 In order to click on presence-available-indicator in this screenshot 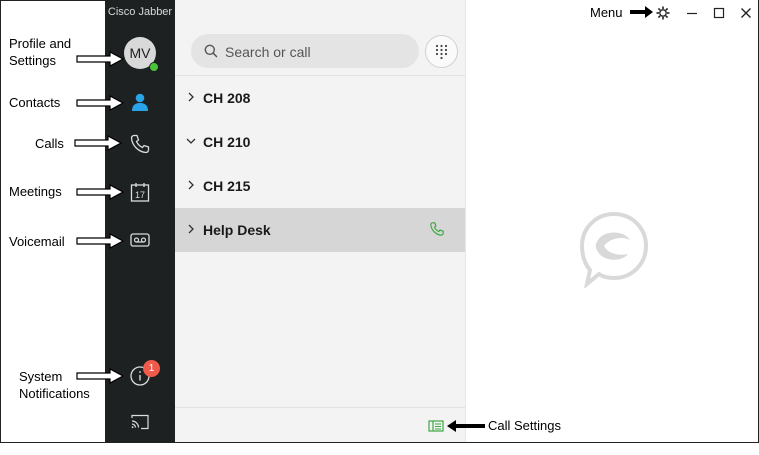, I will do `click(154, 67)`.